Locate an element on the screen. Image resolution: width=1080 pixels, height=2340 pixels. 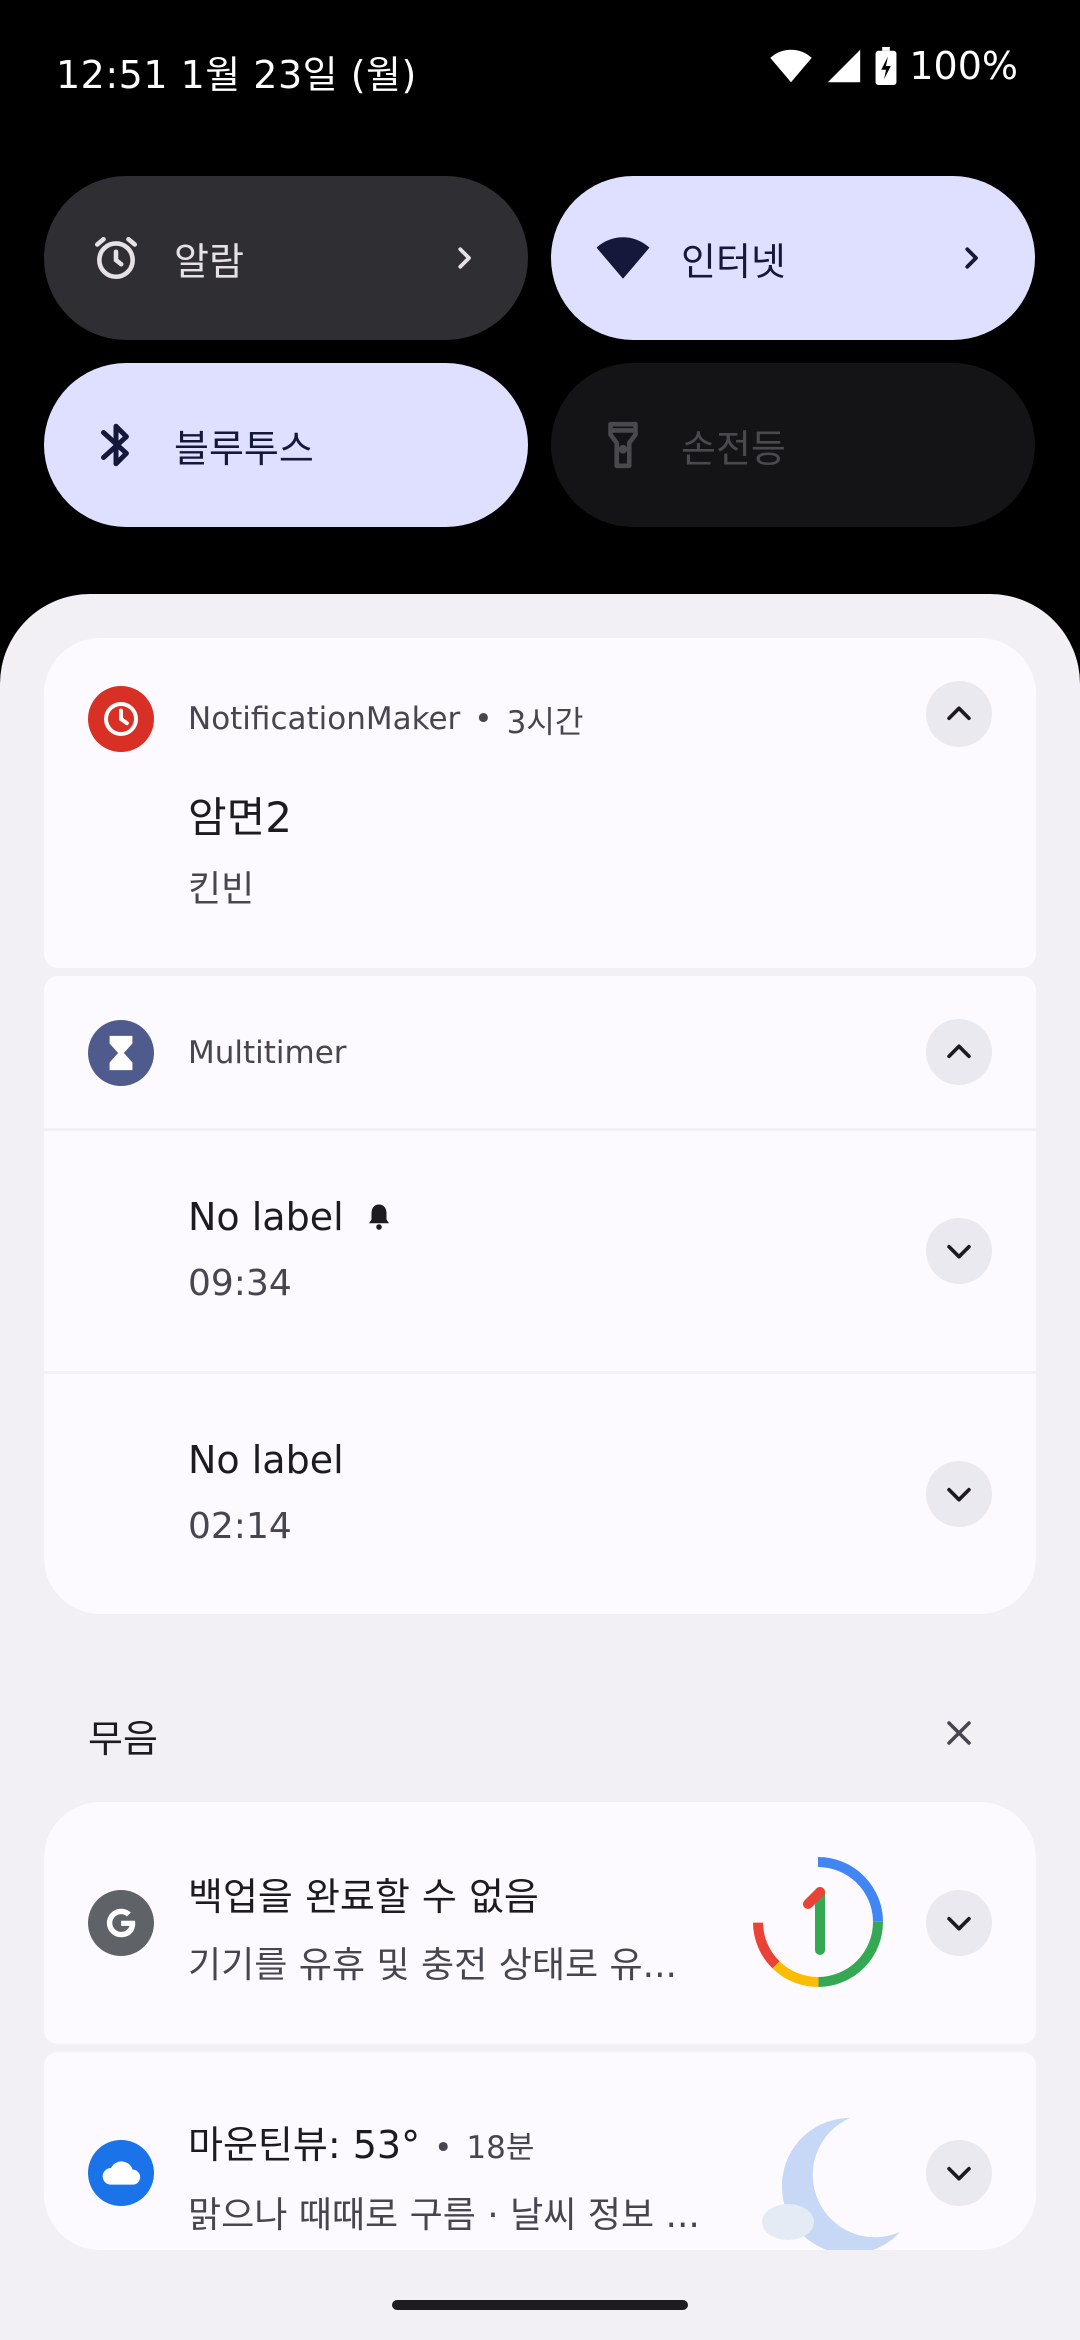
status-icons: 100% is located at coordinates (893, 66).